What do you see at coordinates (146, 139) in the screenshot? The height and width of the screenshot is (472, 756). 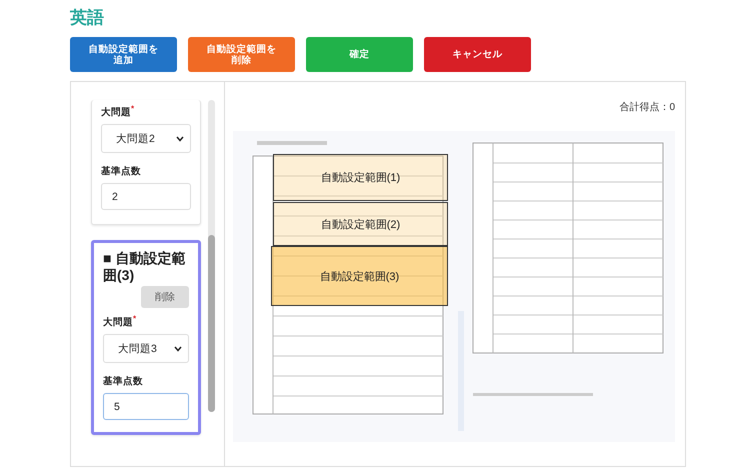 I see `major-question-select: 大問題2` at bounding box center [146, 139].